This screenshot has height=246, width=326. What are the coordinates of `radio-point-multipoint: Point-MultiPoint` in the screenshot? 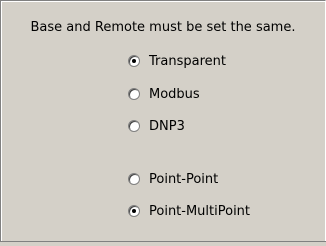 It's located at (189, 211).